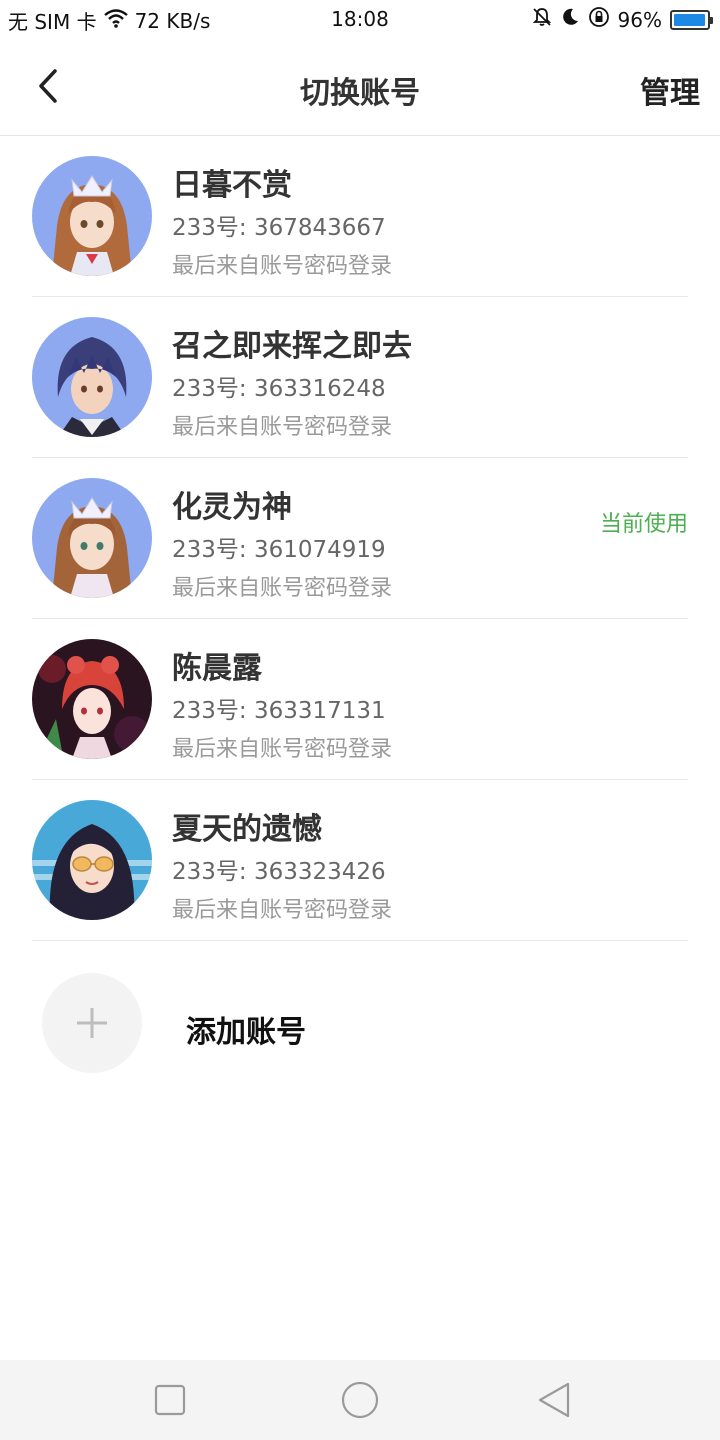 The width and height of the screenshot is (720, 1440). I want to click on plus-icon, so click(92, 1023).